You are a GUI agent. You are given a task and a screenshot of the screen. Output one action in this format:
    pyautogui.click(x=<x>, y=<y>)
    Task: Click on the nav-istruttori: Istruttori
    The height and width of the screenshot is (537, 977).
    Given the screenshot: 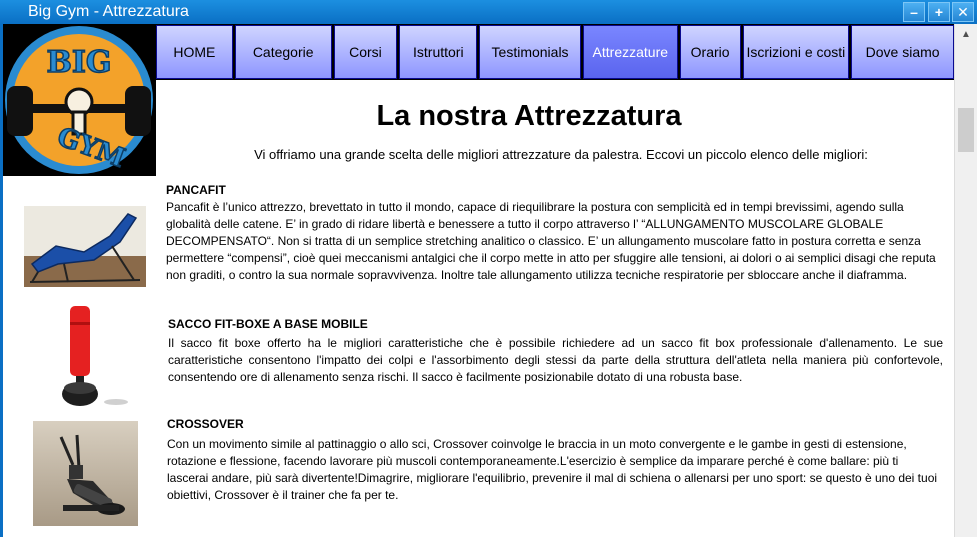 What is the action you would take?
    pyautogui.click(x=438, y=52)
    